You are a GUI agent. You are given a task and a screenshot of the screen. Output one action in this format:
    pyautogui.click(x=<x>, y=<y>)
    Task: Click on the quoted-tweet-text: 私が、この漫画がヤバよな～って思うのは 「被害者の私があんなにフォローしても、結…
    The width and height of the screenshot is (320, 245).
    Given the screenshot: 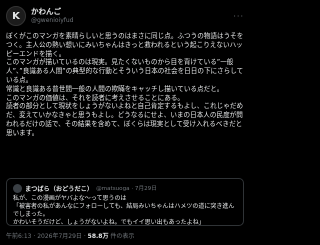 What is the action you would take?
    pyautogui.click(x=125, y=211)
    